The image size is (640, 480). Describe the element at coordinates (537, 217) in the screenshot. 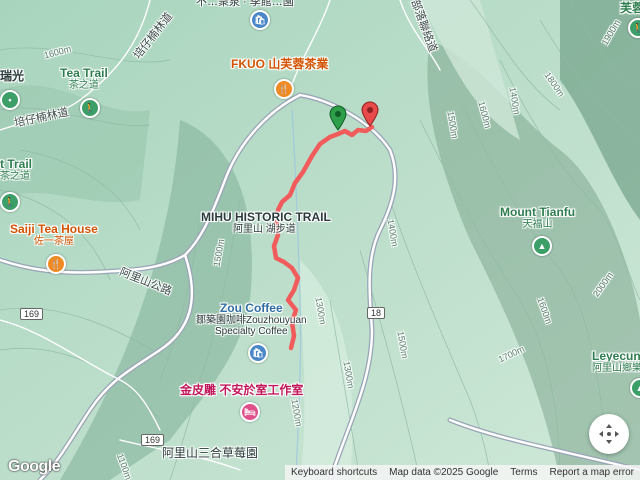

I see `poi-mount-tianfu: Mount Tianfu 天福山` at that location.